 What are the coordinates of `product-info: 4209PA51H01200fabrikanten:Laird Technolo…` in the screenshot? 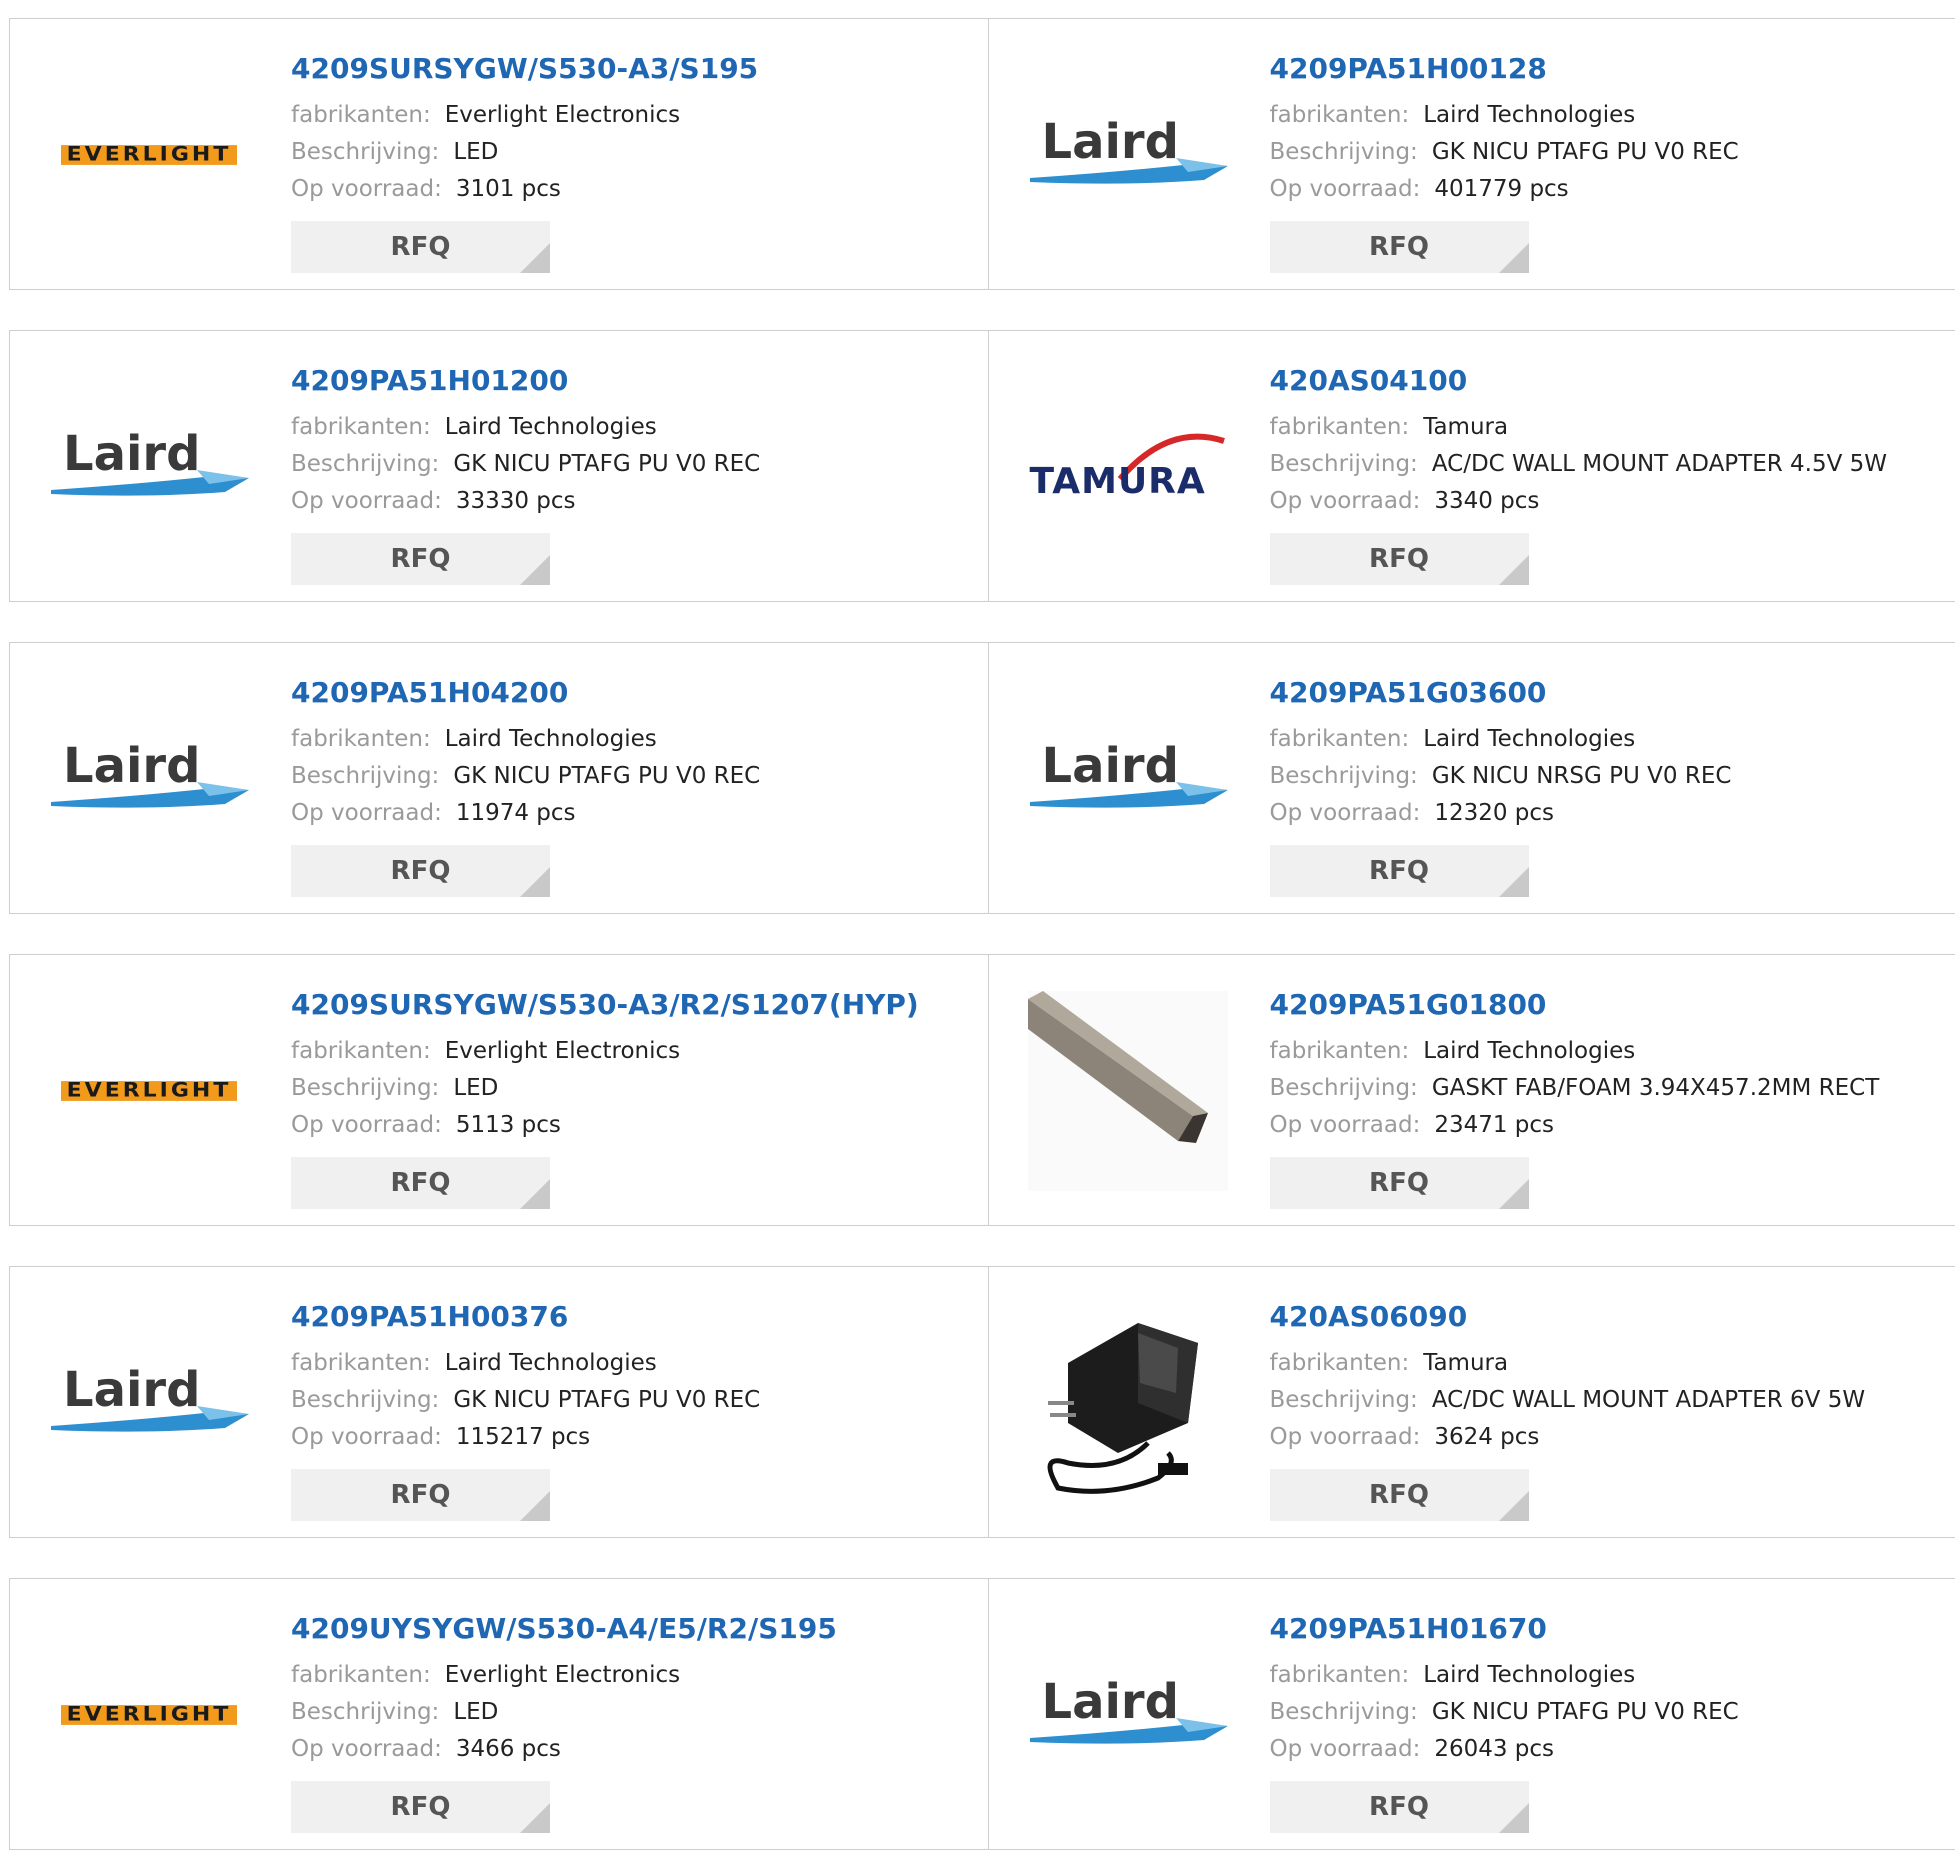 It's located at (525, 441).